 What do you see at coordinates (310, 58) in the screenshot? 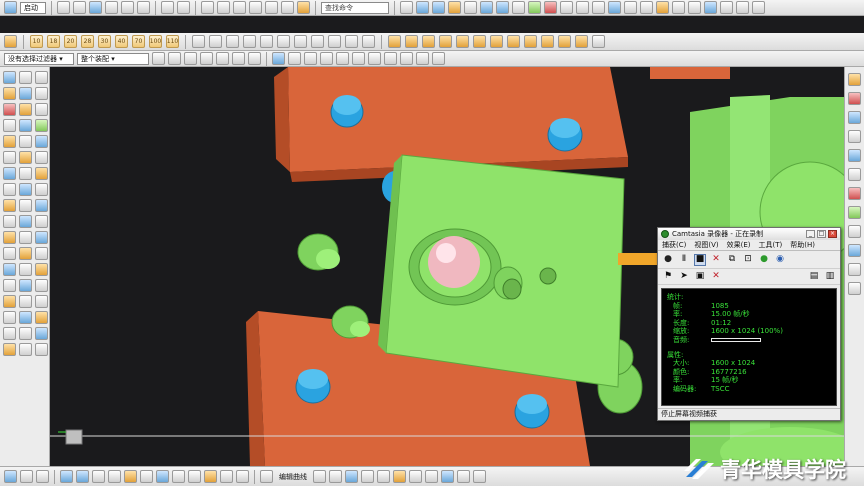
I see `snap-center-icon` at bounding box center [310, 58].